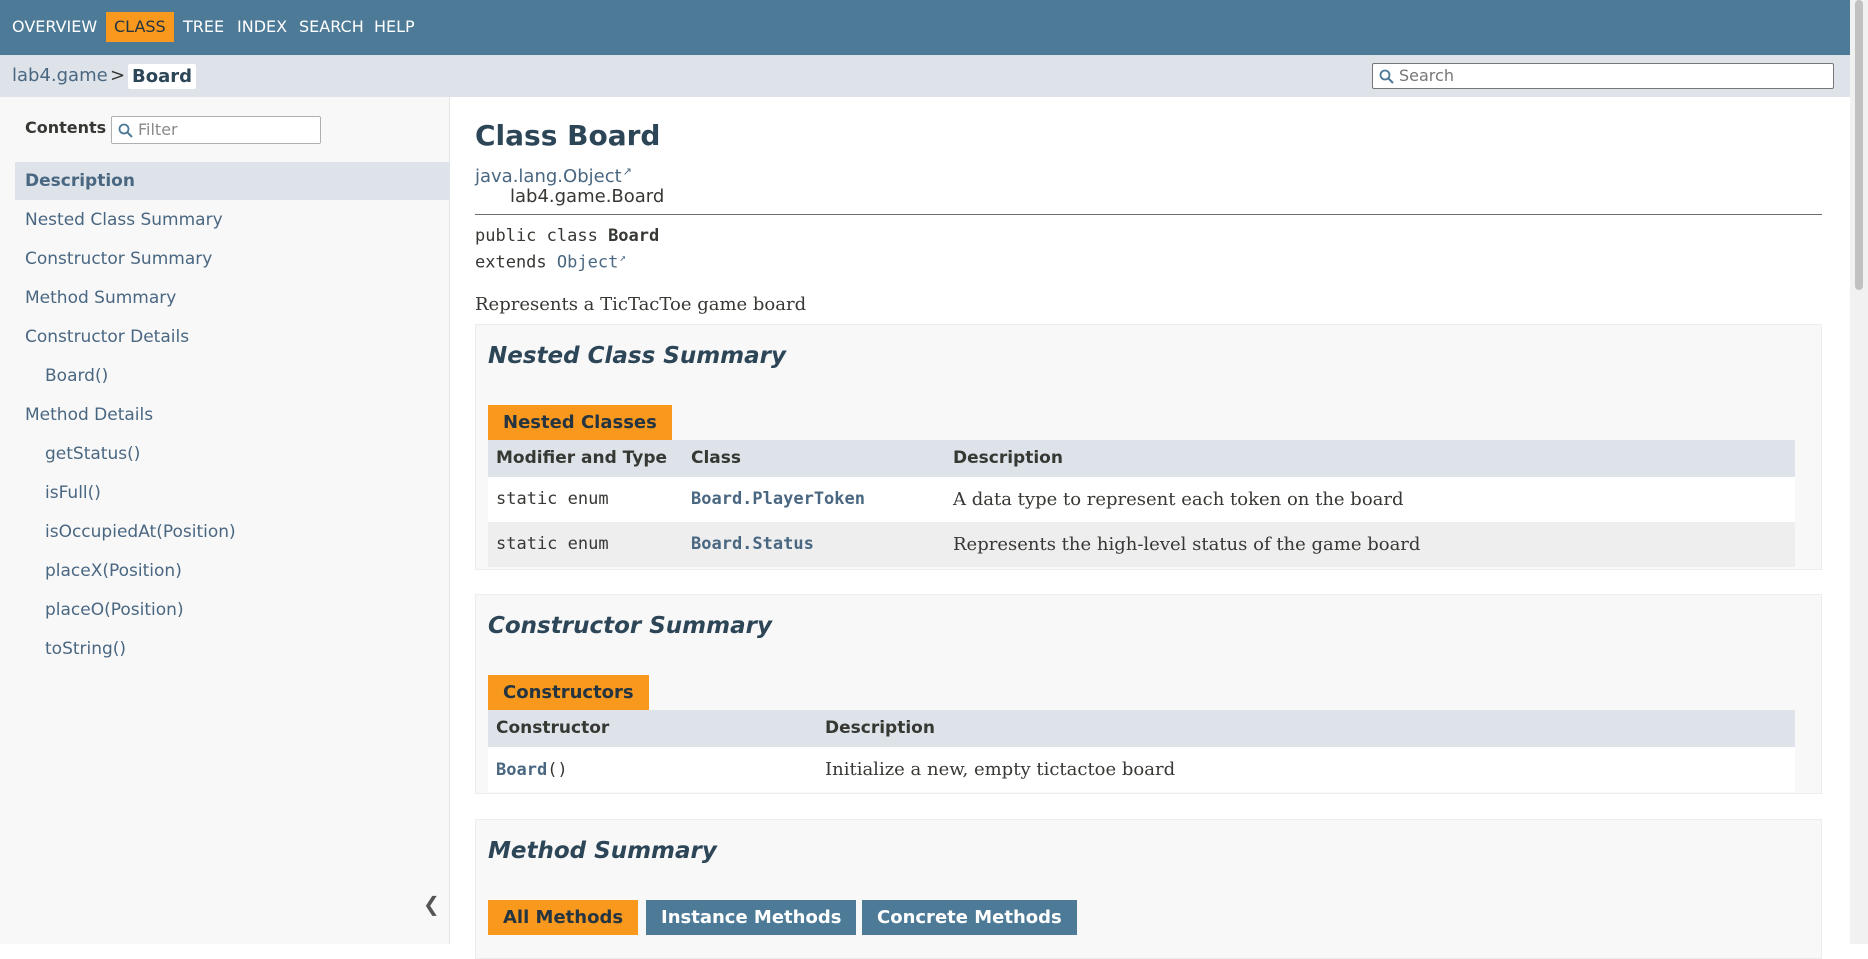  What do you see at coordinates (331, 27) in the screenshot?
I see `nav-search: Search` at bounding box center [331, 27].